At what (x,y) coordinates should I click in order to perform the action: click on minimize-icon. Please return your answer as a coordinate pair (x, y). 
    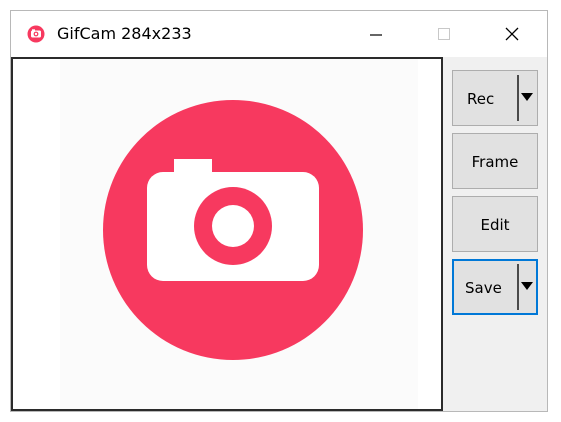
    Looking at the image, I should click on (376, 35).